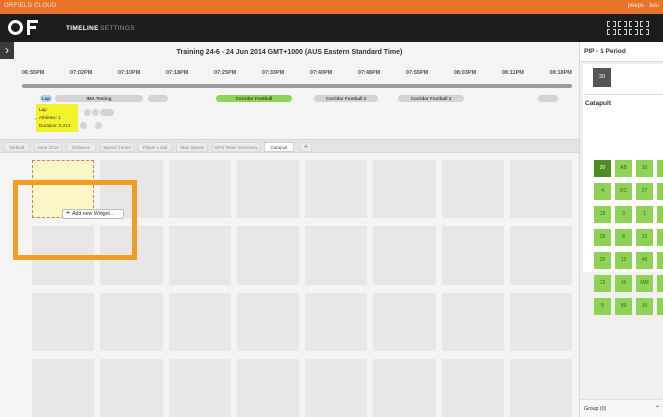 The image size is (663, 417). Describe the element at coordinates (369, 73) in the screenshot. I see `time-tick: 07:48PM` at that location.